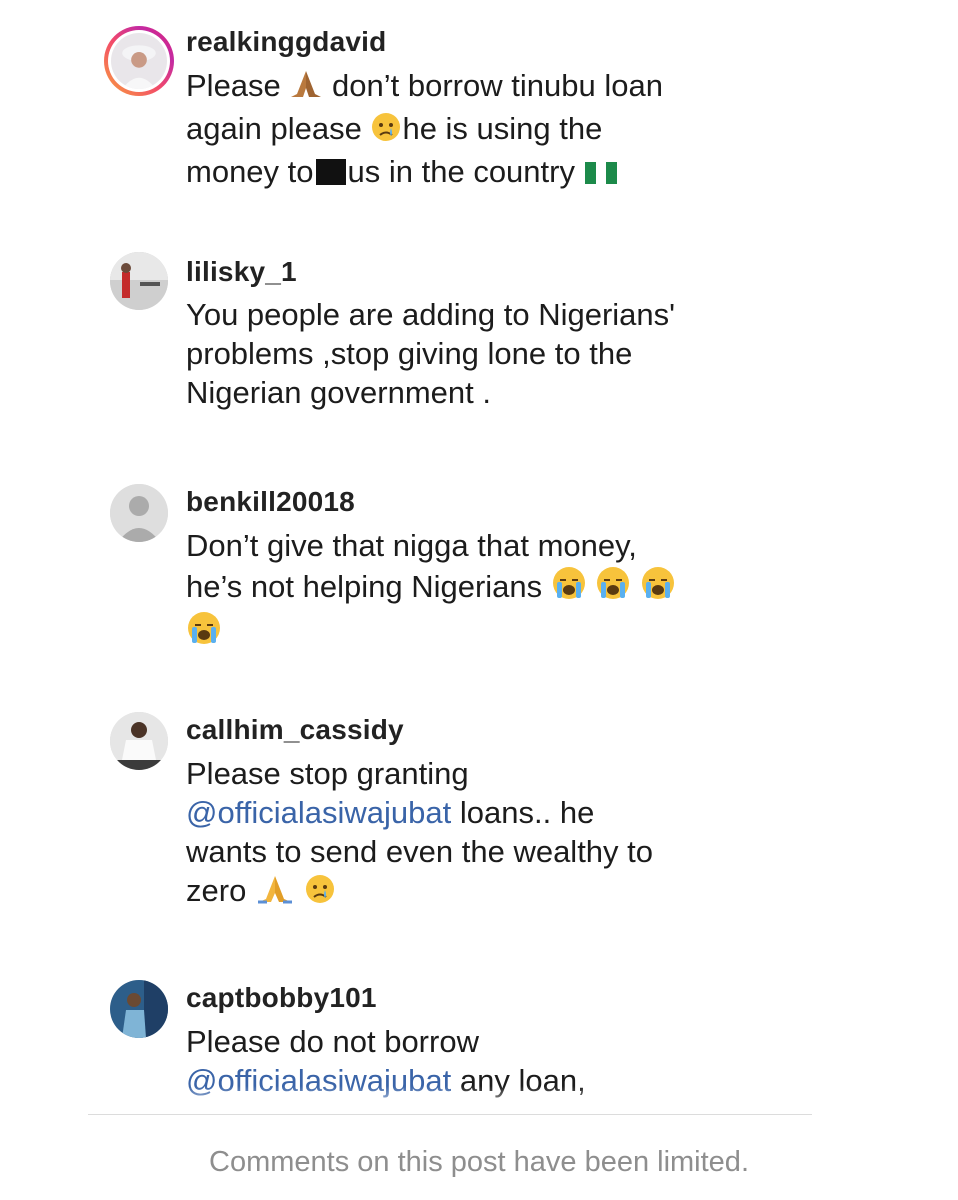 The height and width of the screenshot is (1200, 958). What do you see at coordinates (286, 42) in the screenshot?
I see `comment-username: realkinggdavid` at bounding box center [286, 42].